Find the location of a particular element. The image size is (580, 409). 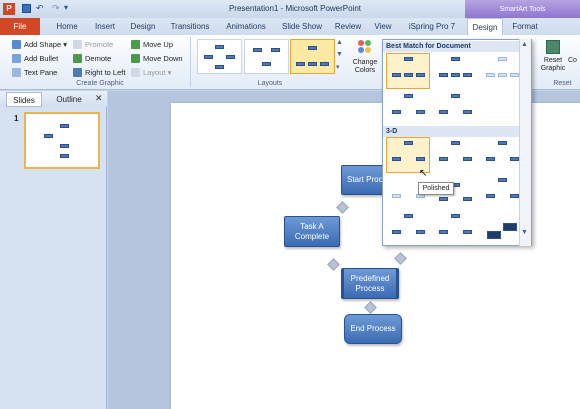

demote-label: Demote is located at coordinates (98, 58).